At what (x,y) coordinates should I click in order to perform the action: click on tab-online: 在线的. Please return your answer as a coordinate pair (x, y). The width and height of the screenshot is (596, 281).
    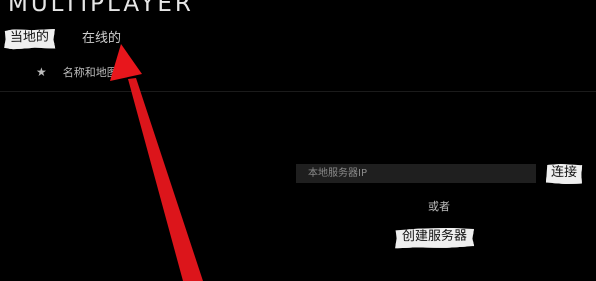
    Looking at the image, I should click on (101, 39).